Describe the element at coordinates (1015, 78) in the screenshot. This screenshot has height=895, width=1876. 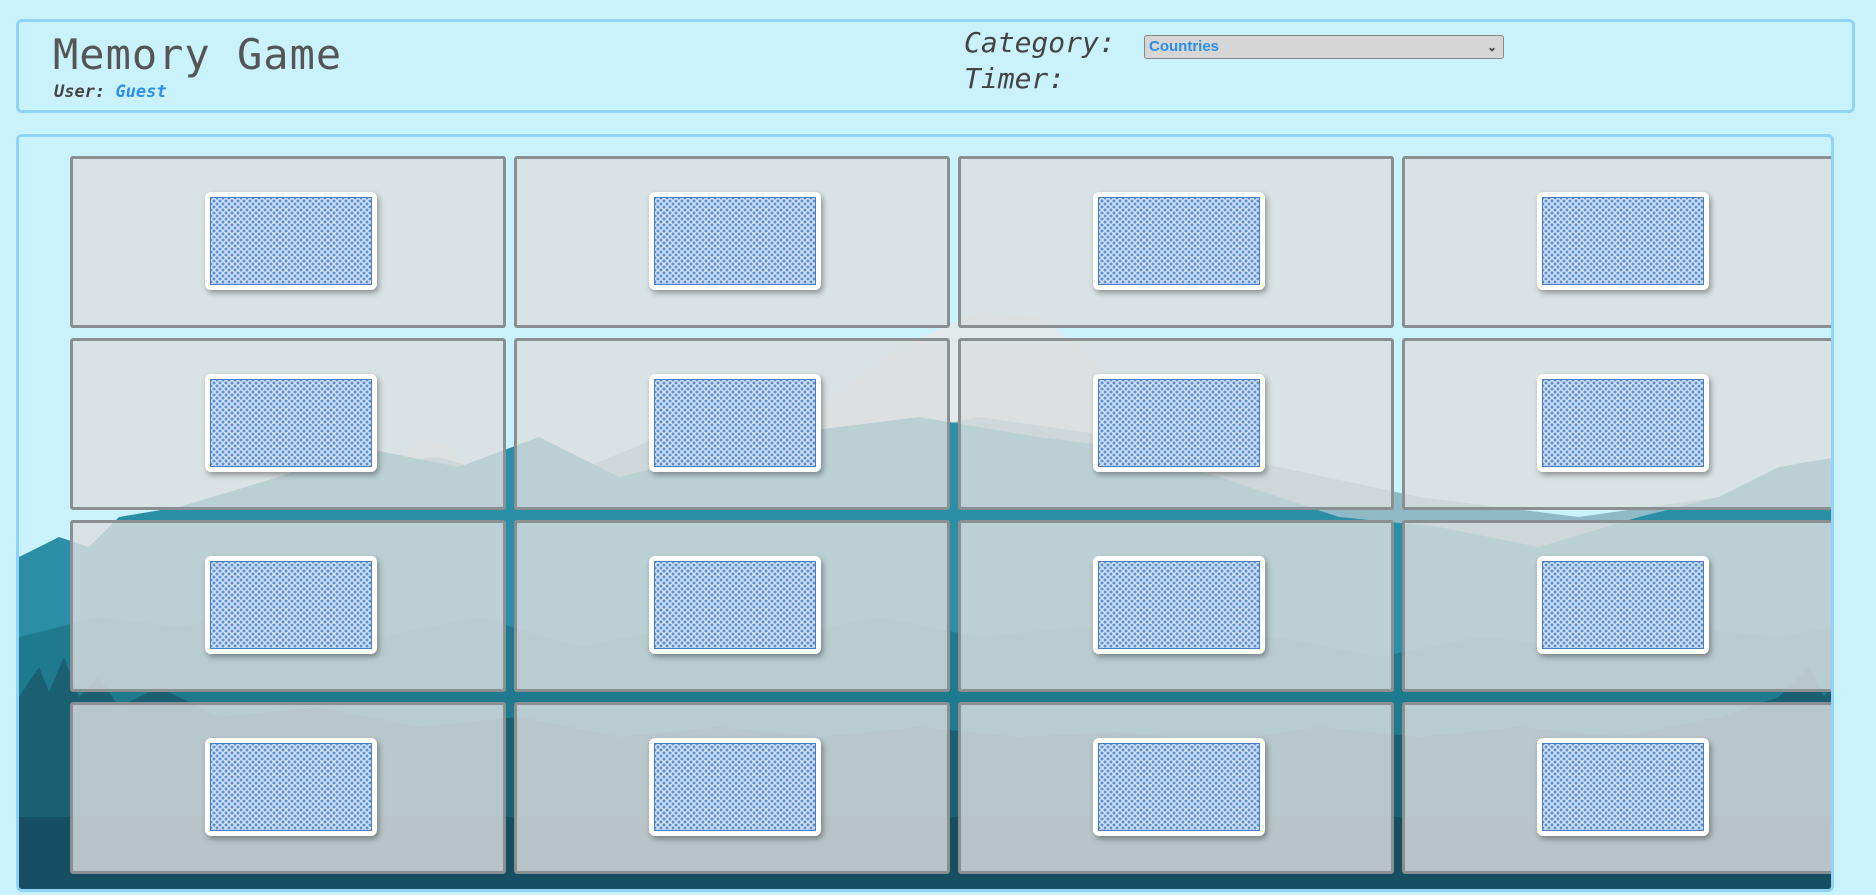
I see `timer-label: Timer:` at that location.